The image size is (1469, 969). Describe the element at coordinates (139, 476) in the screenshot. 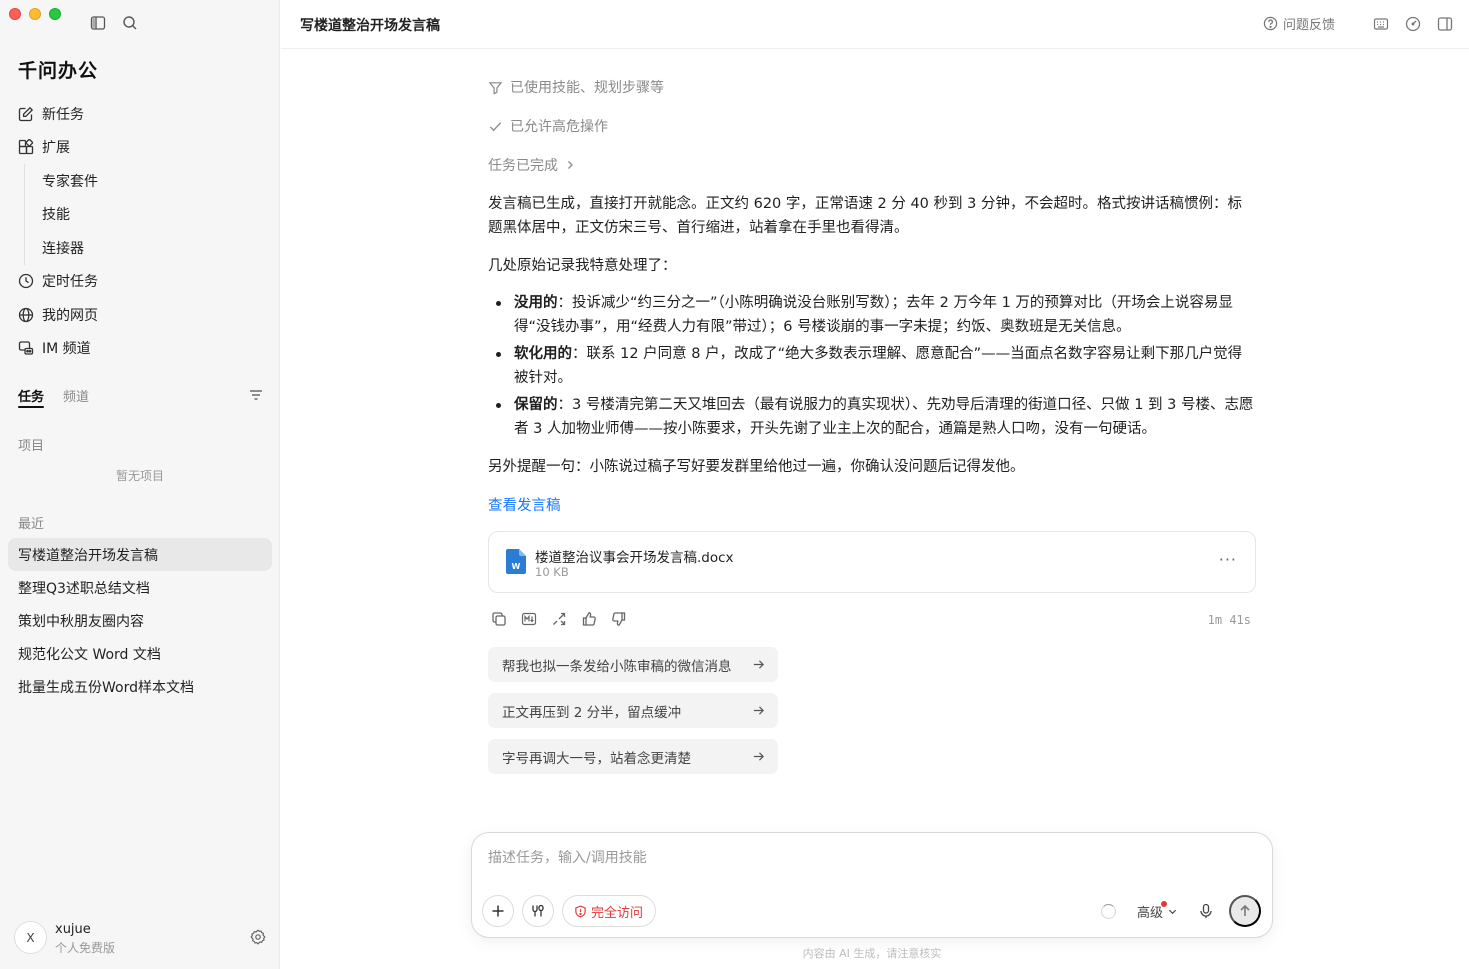

I see `projects-empty: 暂无项目` at that location.